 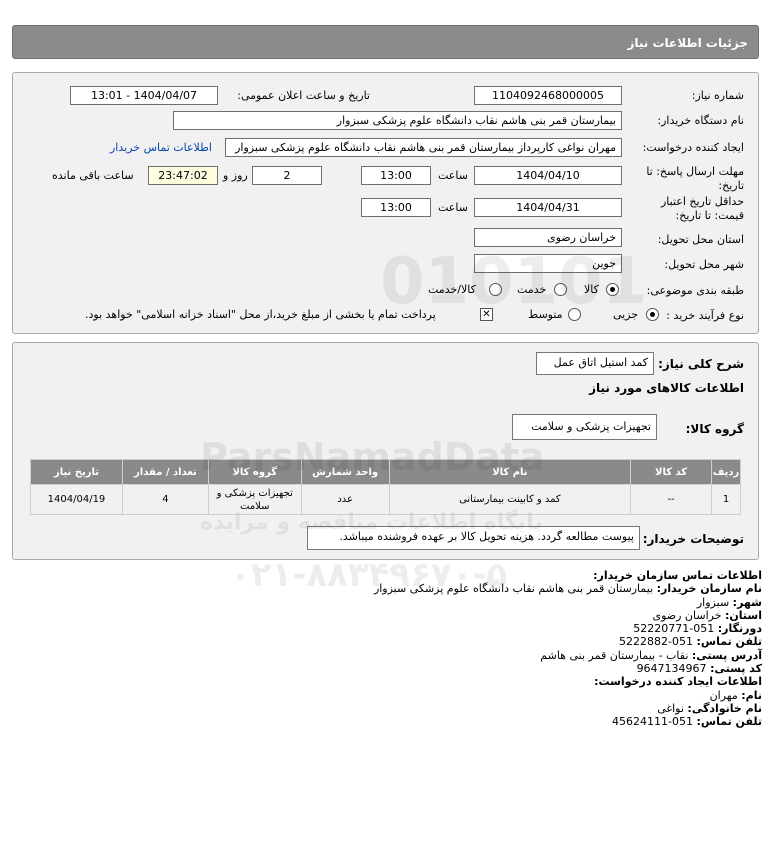 I want to click on reply-time-field: 13:00, so click(x=396, y=175).